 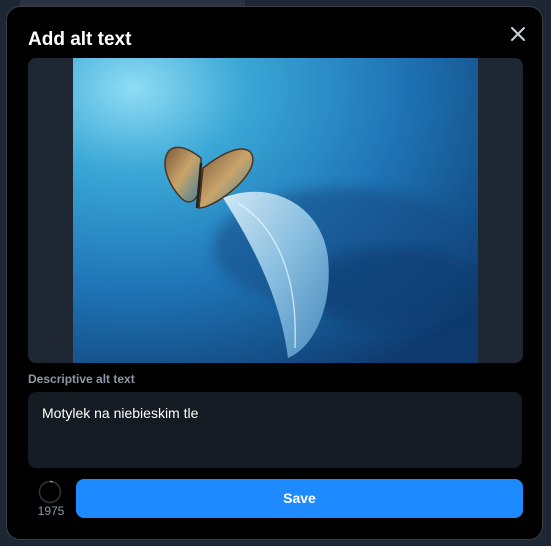 What do you see at coordinates (275, 430) in the screenshot?
I see `alt-text-input: Motylek na niebieskim tle` at bounding box center [275, 430].